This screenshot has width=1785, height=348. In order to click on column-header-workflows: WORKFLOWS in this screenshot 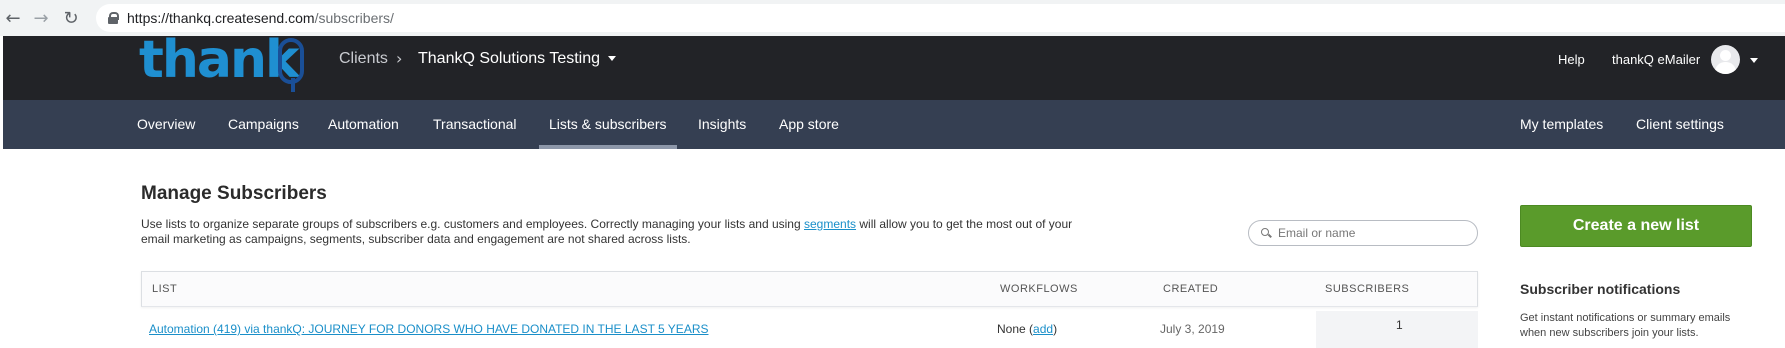, I will do `click(1039, 289)`.